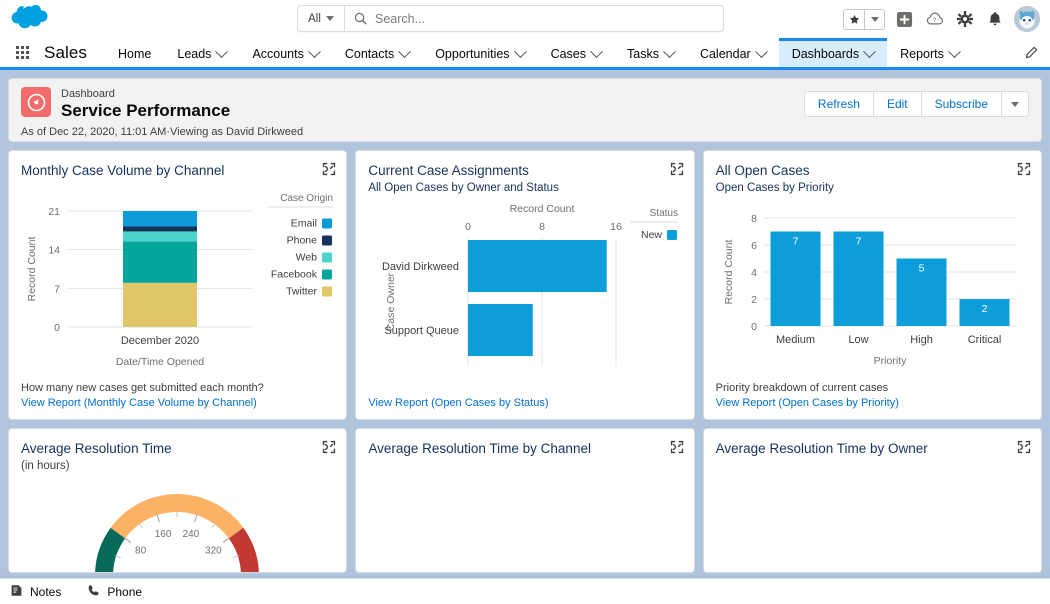 Image resolution: width=1050 pixels, height=604 pixels. Describe the element at coordinates (922, 54) in the screenshot. I see `nav-item-label: Reports` at that location.